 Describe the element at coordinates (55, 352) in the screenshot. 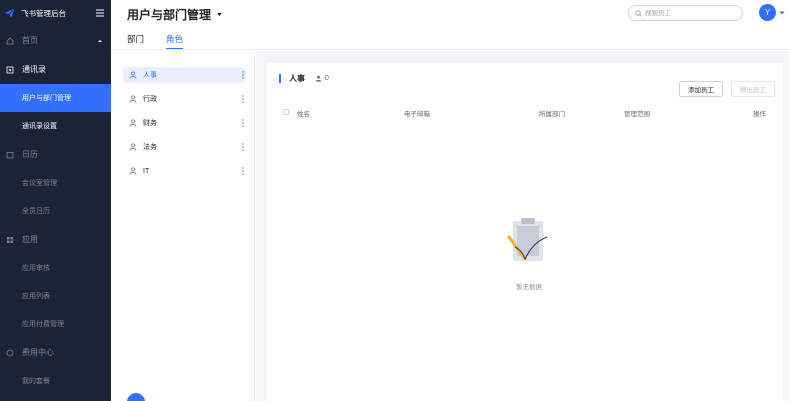

I see `nav-group-billing-center: 费用中心` at that location.